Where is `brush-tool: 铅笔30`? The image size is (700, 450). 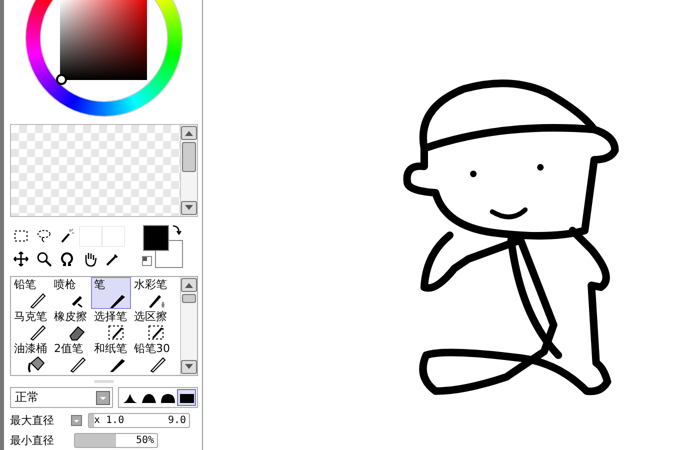 brush-tool: 铅笔30 is located at coordinates (151, 357).